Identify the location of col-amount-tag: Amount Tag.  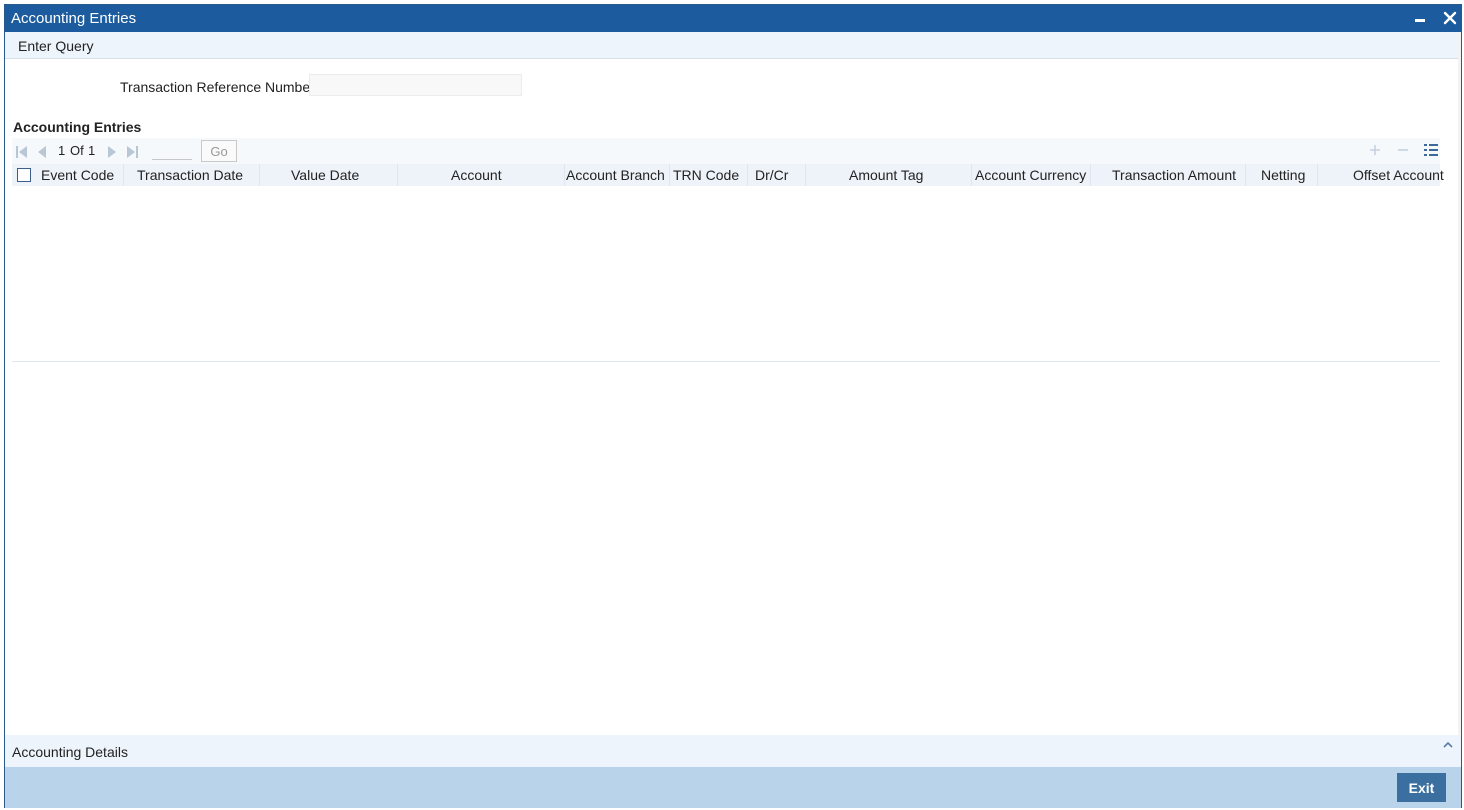
(886, 175).